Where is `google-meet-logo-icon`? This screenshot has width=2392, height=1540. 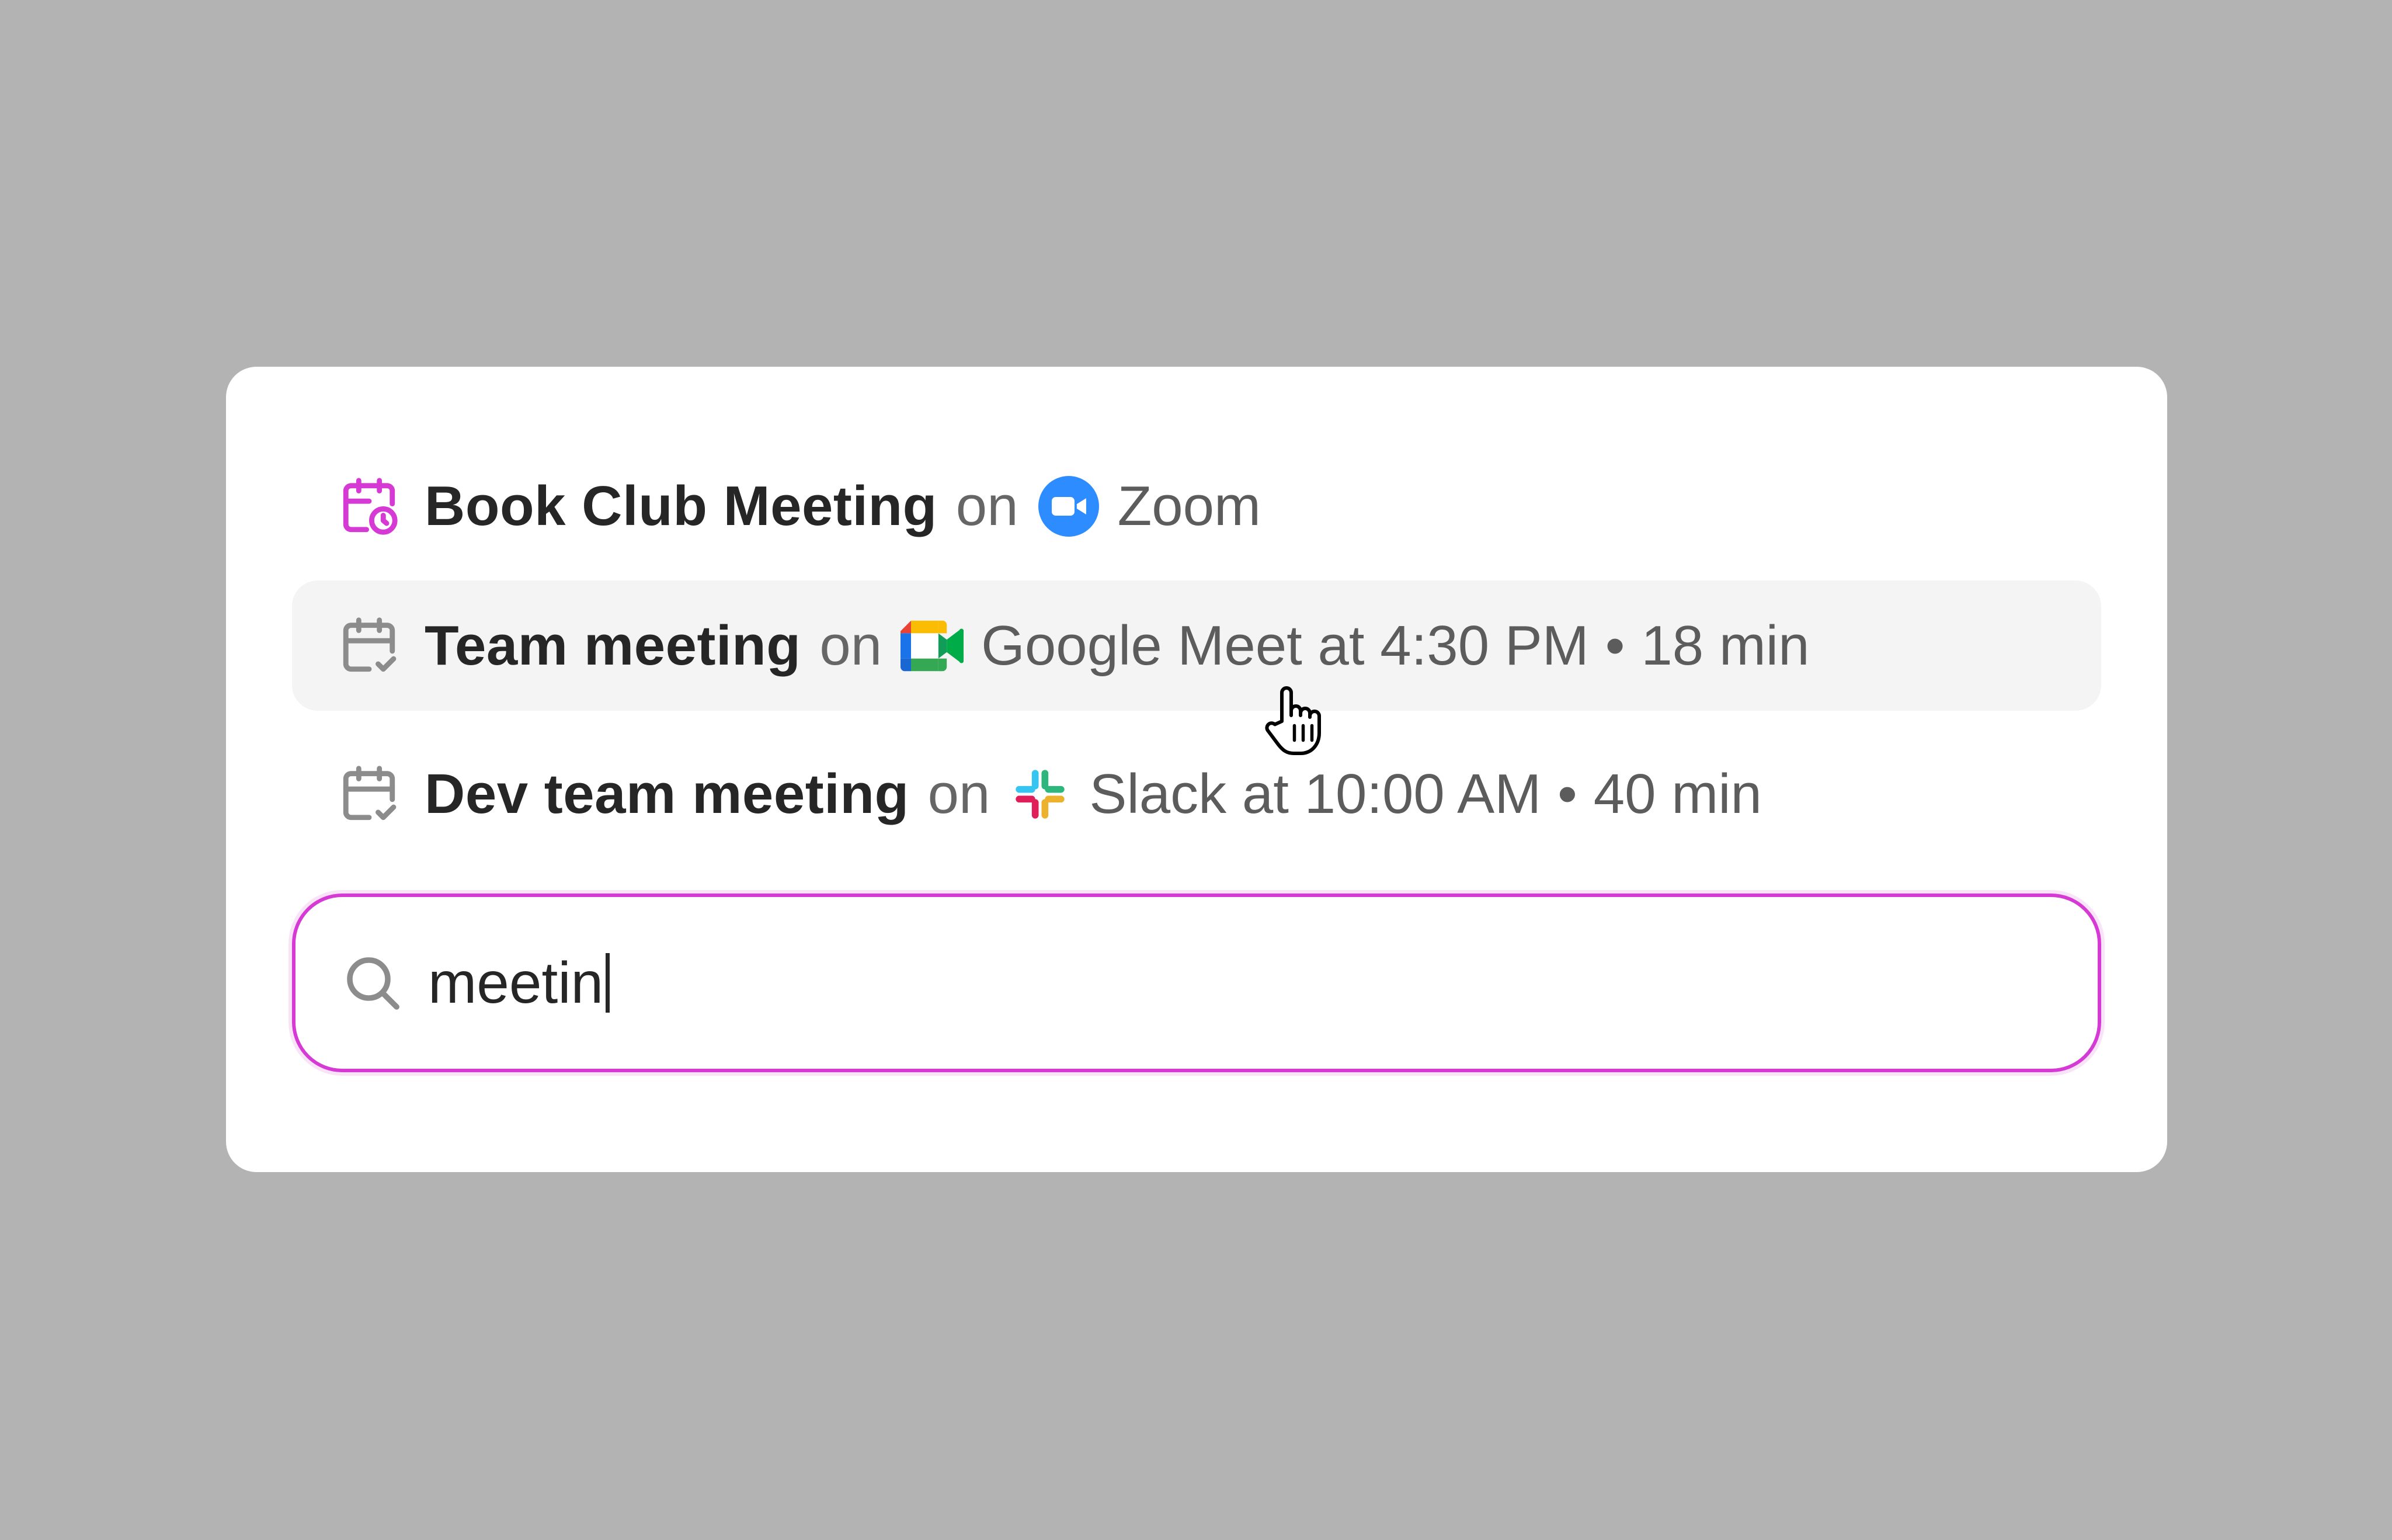
google-meet-logo-icon is located at coordinates (932, 645).